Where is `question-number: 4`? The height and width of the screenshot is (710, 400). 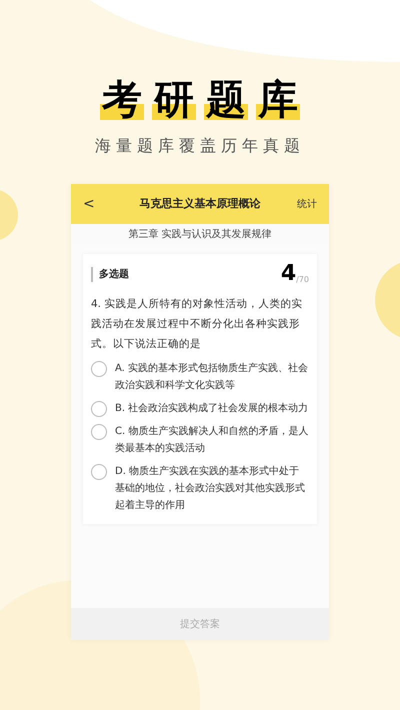 question-number: 4 is located at coordinates (288, 274).